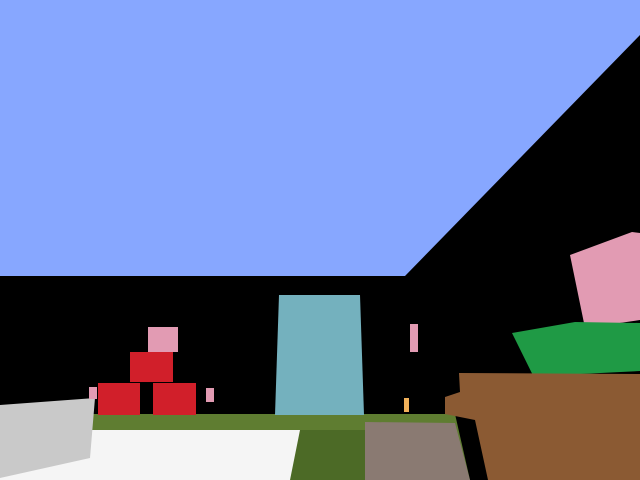 This screenshot has width=640, height=480. What do you see at coordinates (174, 399) in the screenshot?
I see `red-block-bottom-right` at bounding box center [174, 399].